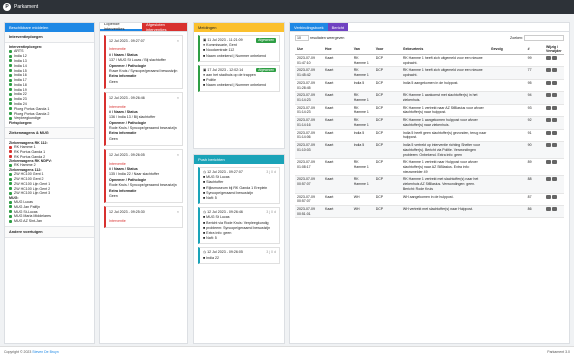  I want to click on andere-title: Andere voertuigen, so click(49, 231).